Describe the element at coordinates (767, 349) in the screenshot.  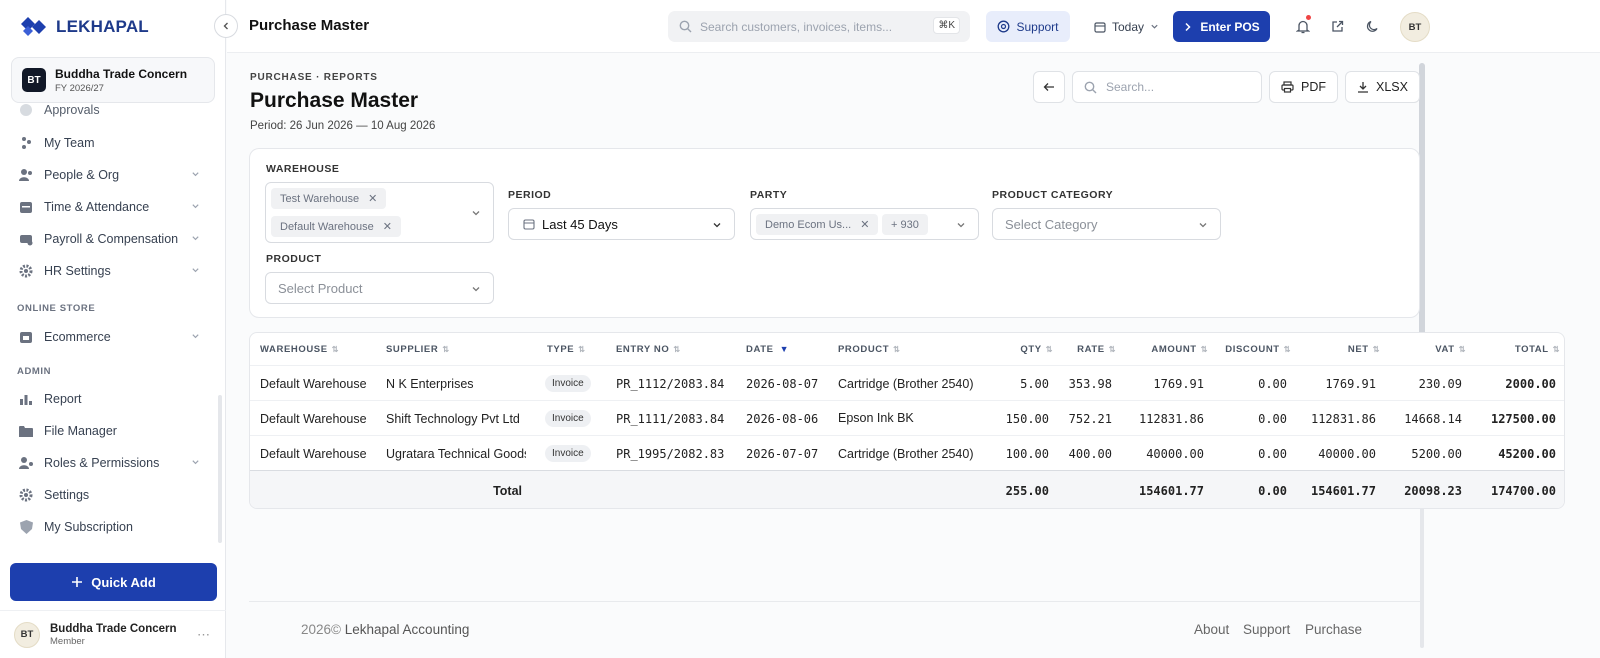
I see `column-header-date: DATE ▼` at that location.